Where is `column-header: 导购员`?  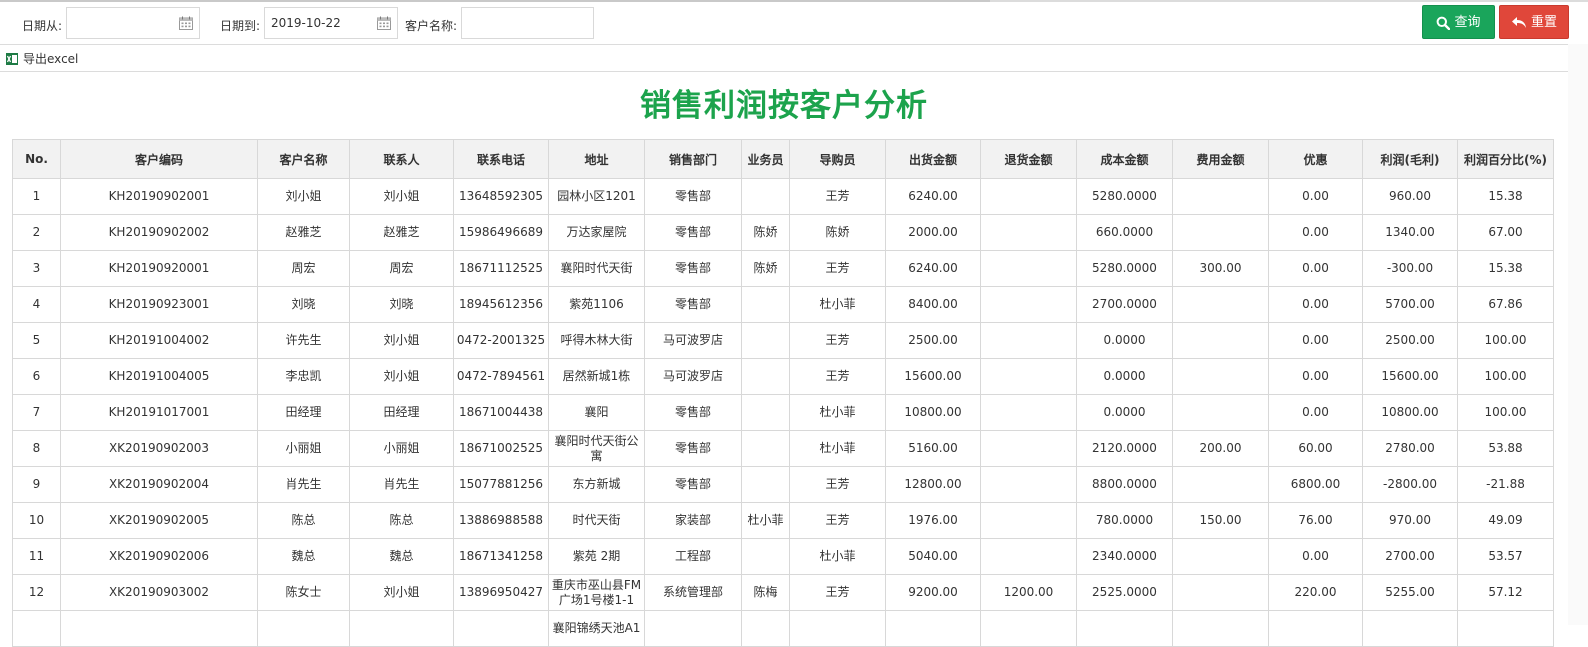 column-header: 导购员 is located at coordinates (837, 159).